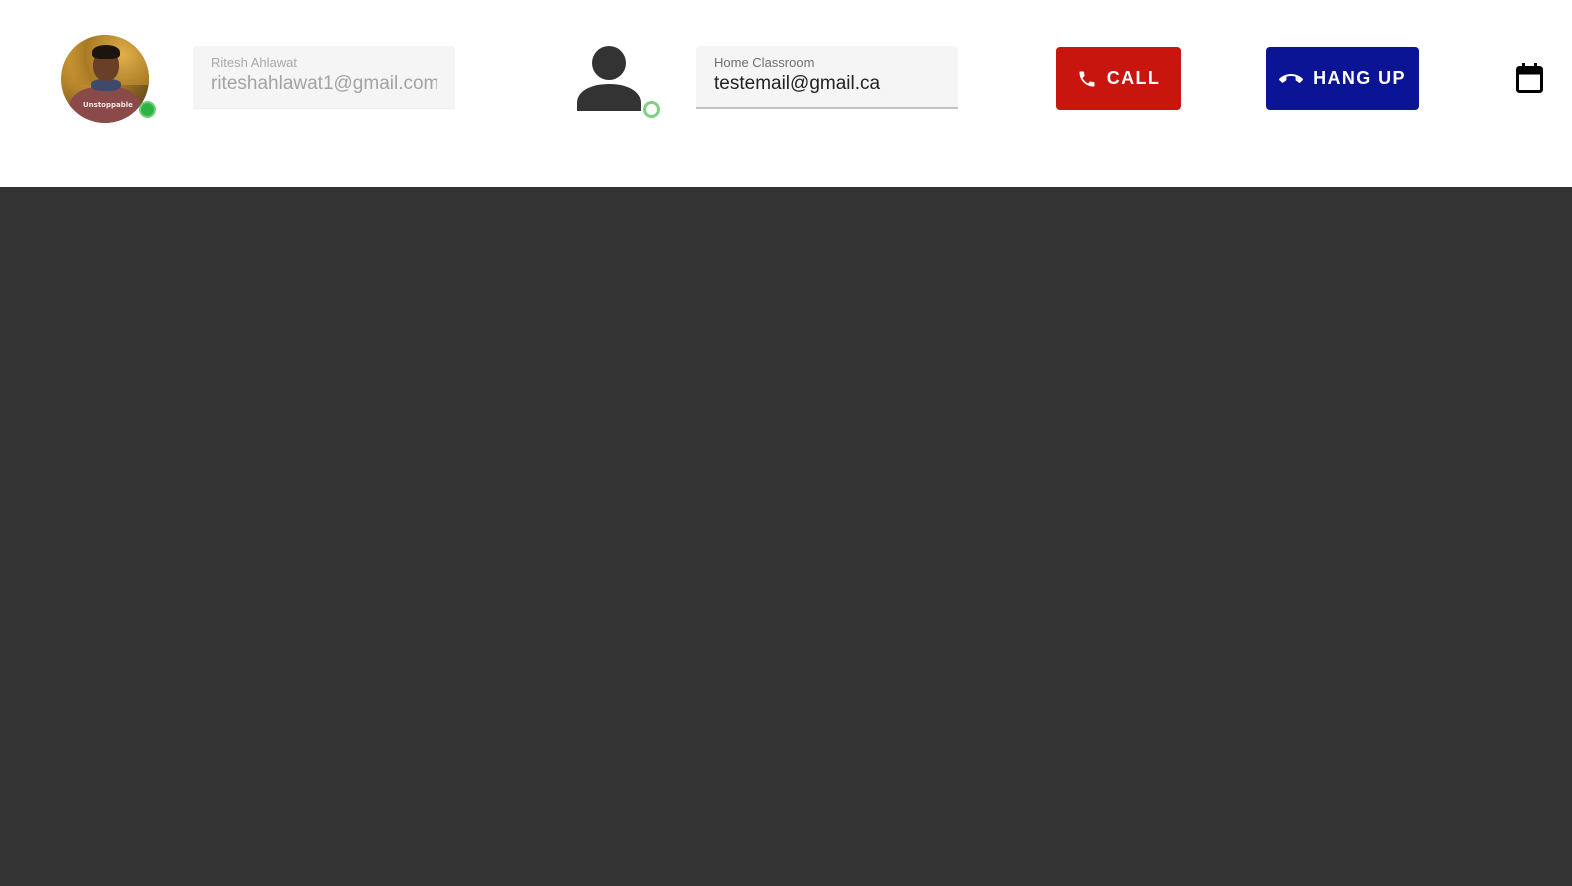  Describe the element at coordinates (105, 79) in the screenshot. I see `local-user-avatar: Unstoppable` at that location.